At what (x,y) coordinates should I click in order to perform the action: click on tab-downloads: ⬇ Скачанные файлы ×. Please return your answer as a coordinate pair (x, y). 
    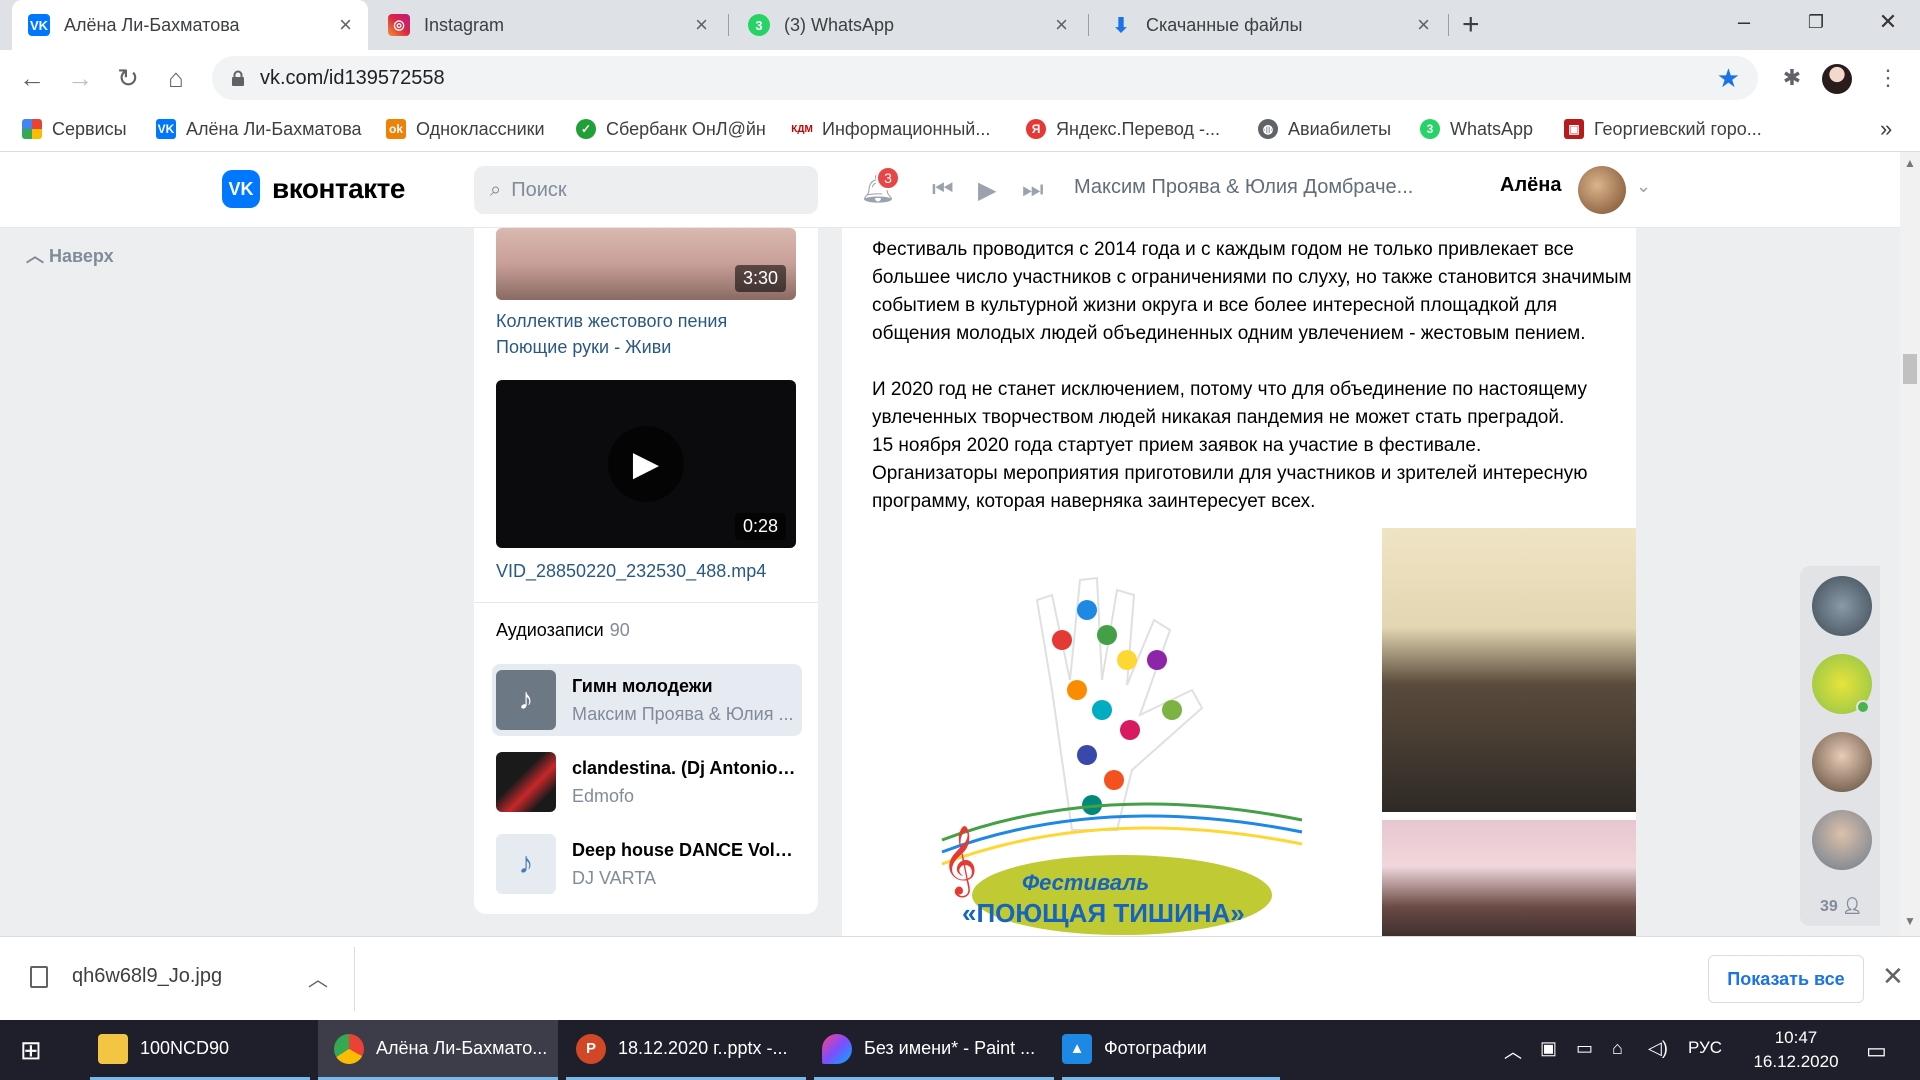
    Looking at the image, I should click on (1270, 25).